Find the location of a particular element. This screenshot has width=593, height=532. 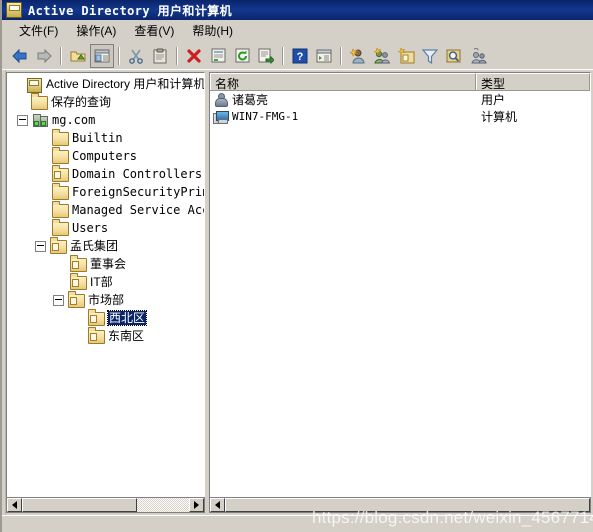

tree-node-computers: Computers is located at coordinates (105, 156).